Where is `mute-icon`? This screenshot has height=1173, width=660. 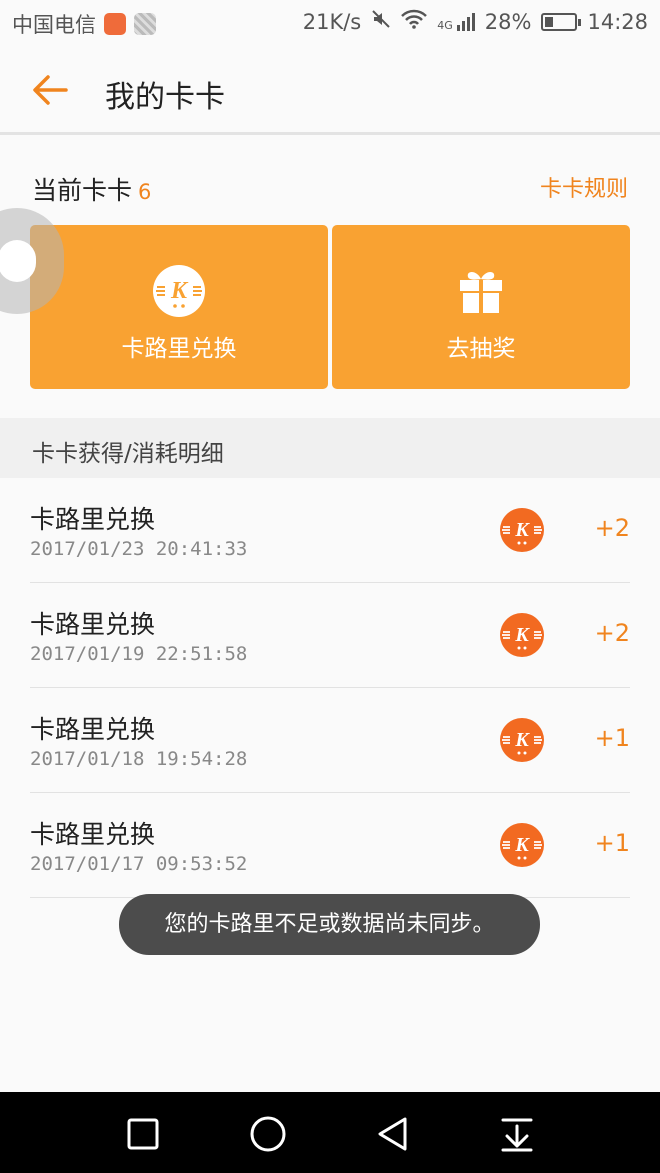 mute-icon is located at coordinates (381, 21).